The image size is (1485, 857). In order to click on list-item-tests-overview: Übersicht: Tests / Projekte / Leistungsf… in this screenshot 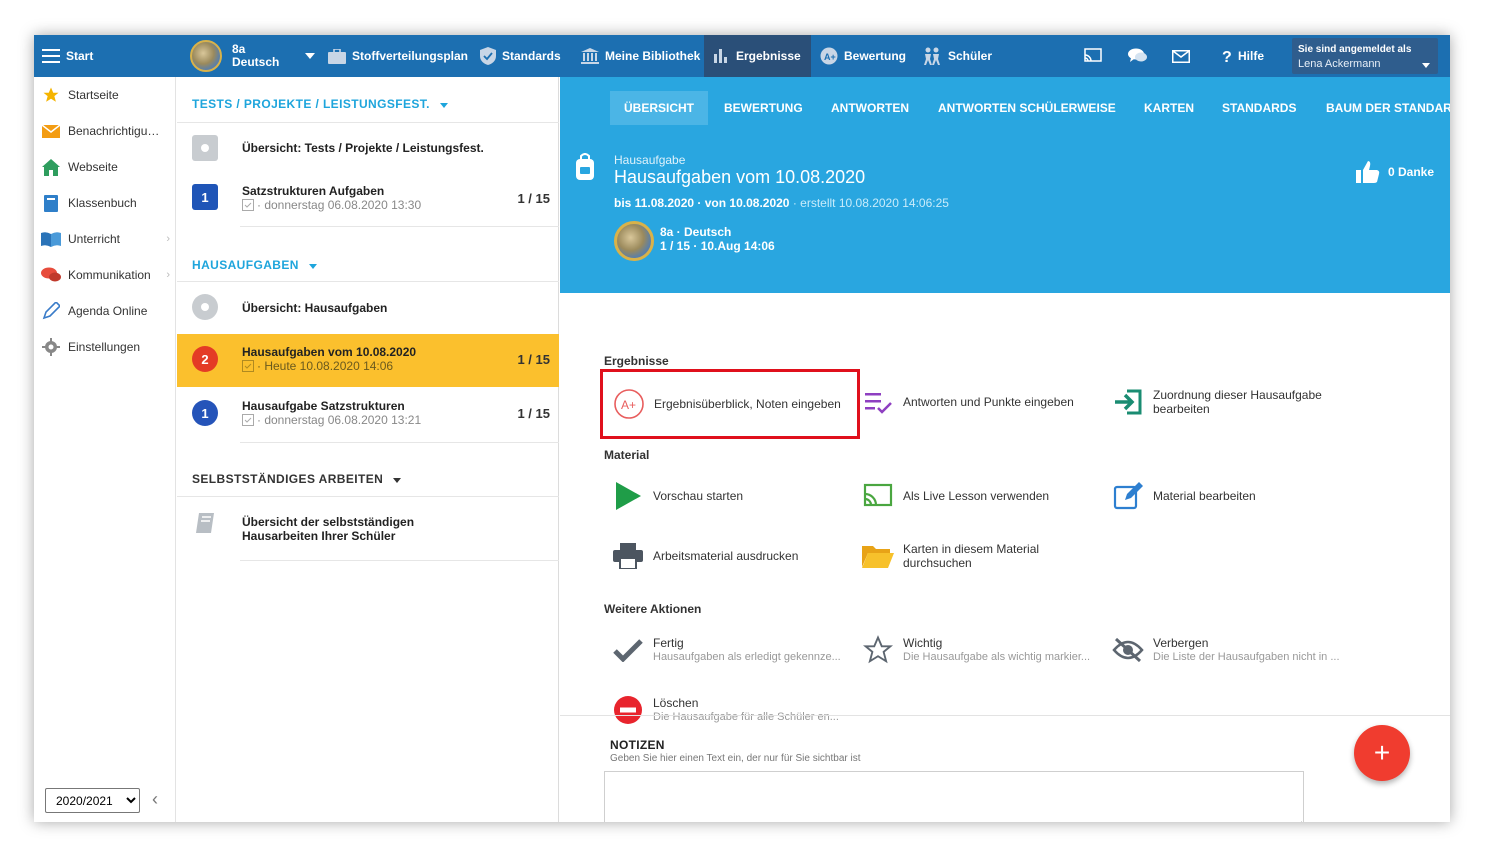, I will do `click(368, 148)`.